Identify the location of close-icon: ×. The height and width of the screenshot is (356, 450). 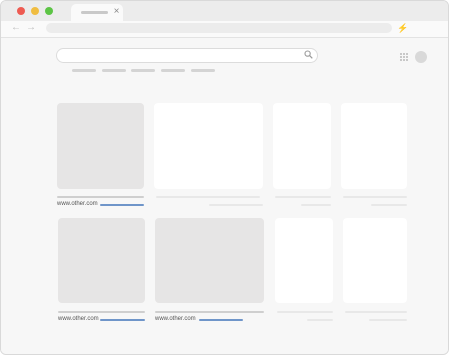
(116, 12).